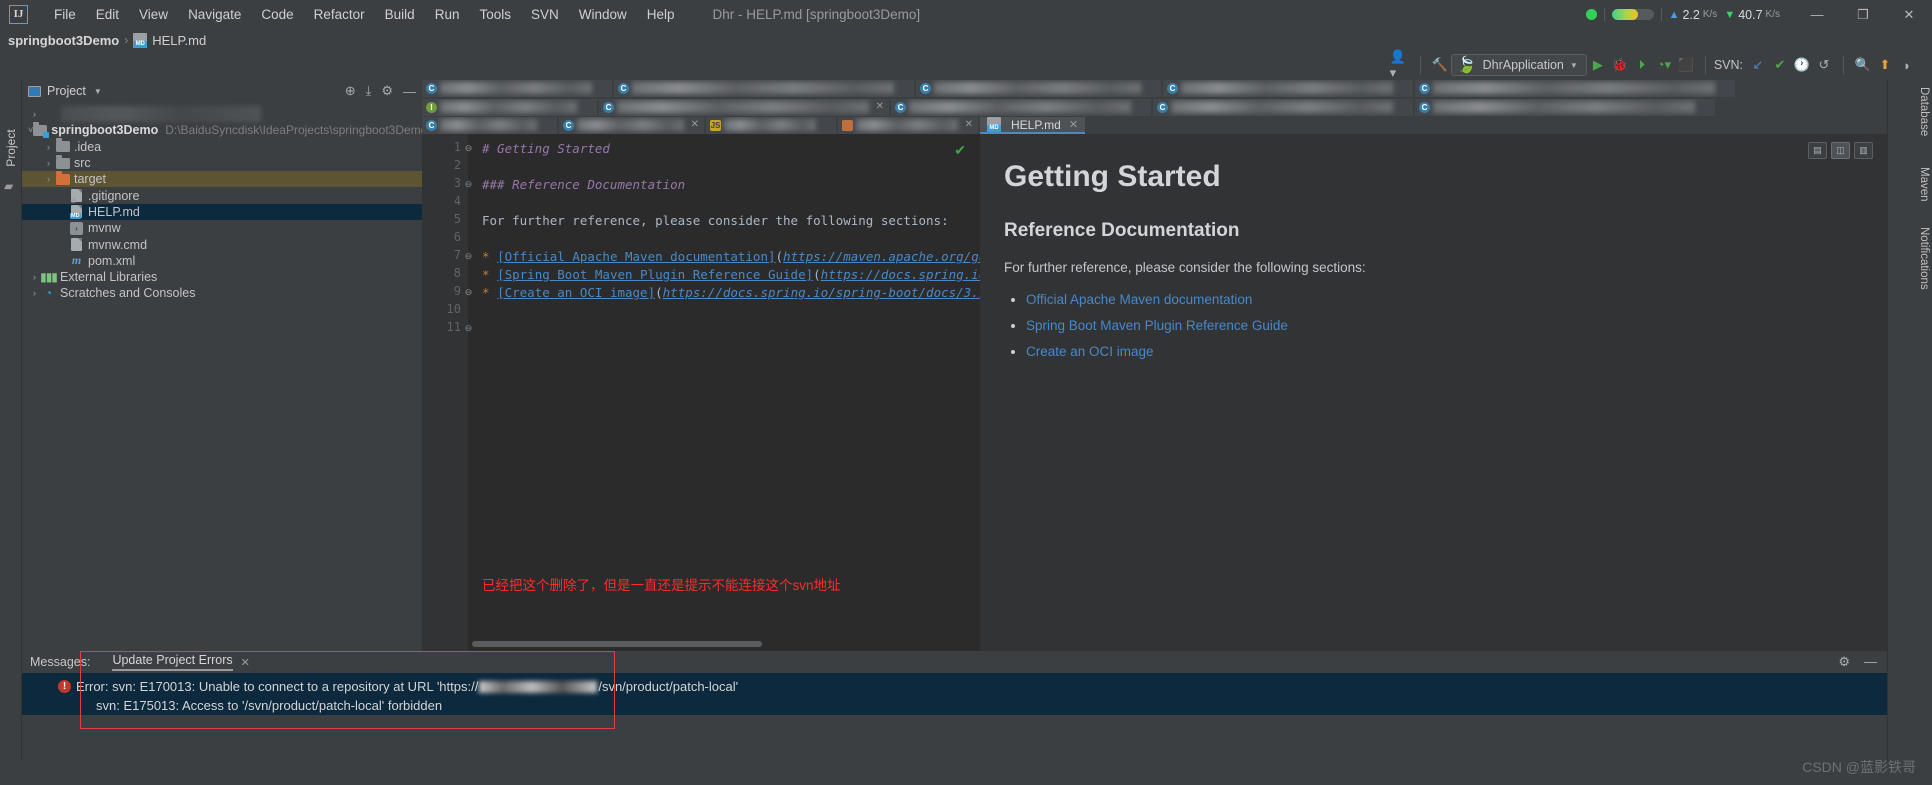 The height and width of the screenshot is (785, 1932). Describe the element at coordinates (1139, 299) in the screenshot. I see `preview-link: Official Apache Maven documentation` at that location.